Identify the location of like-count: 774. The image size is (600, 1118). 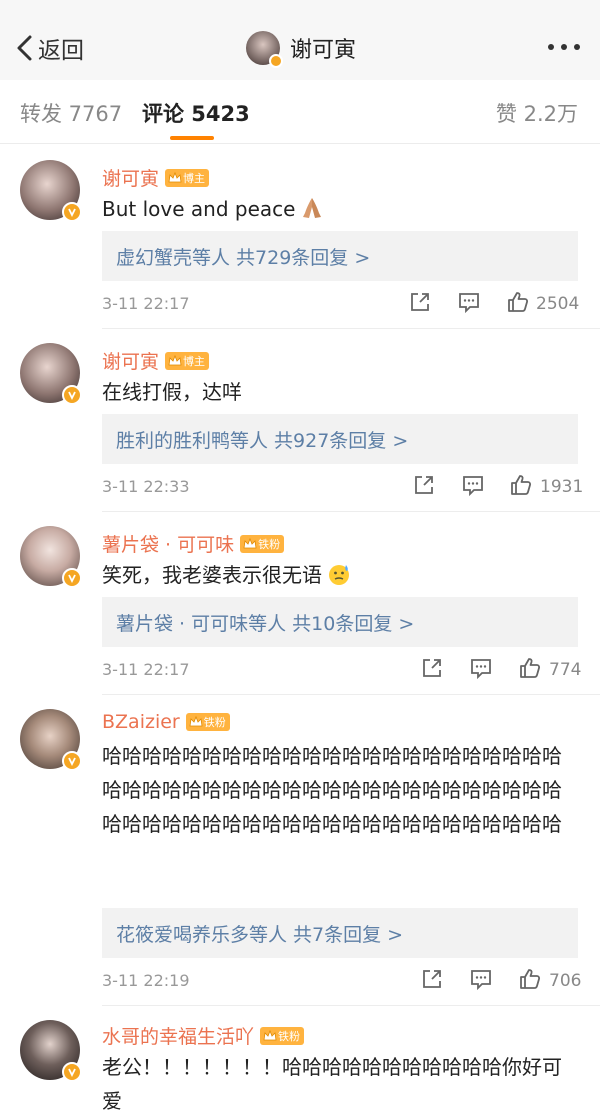
(565, 670).